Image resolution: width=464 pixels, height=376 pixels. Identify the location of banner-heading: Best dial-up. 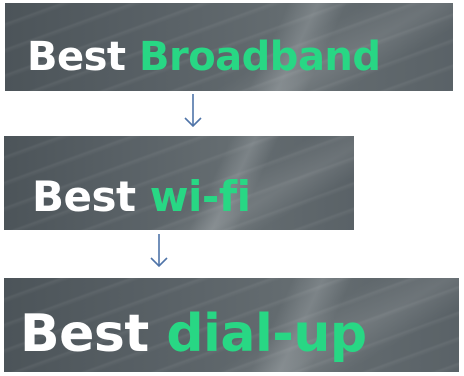
(193, 334).